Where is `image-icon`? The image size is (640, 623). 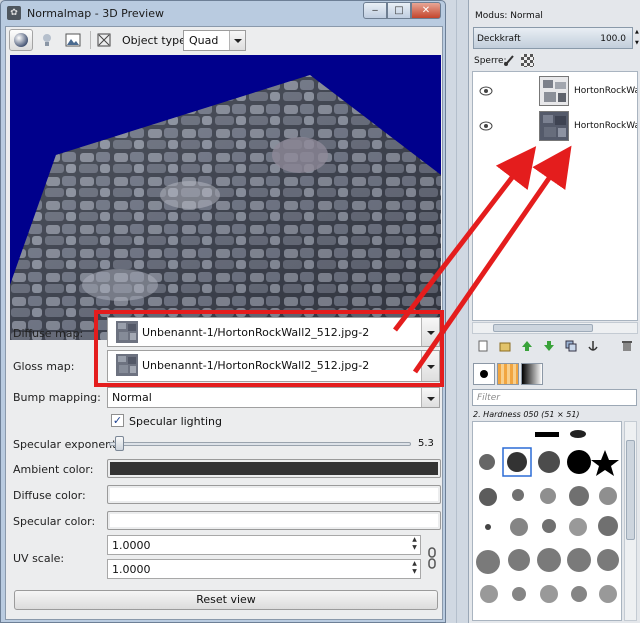 image-icon is located at coordinates (73, 40).